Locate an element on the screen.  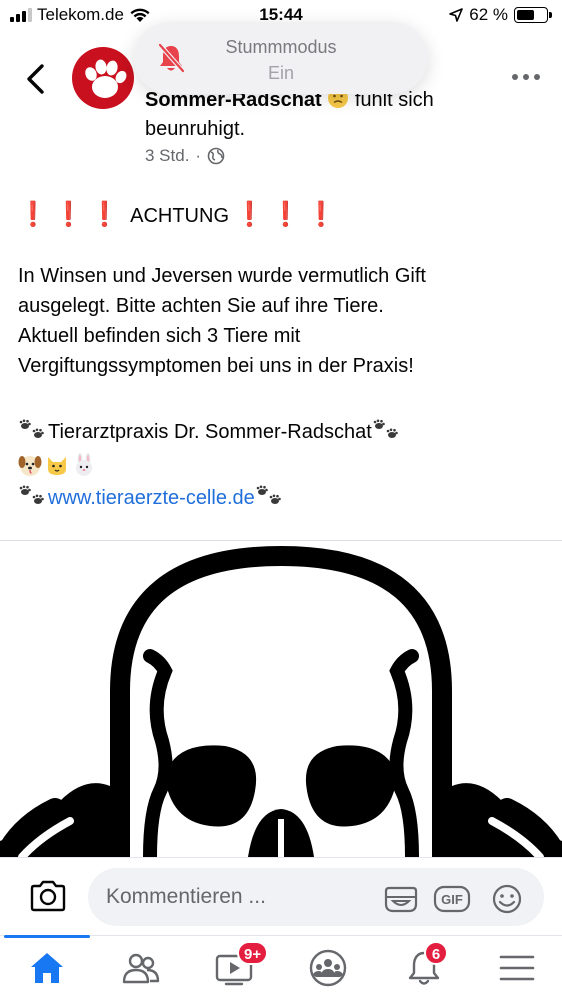
cat-face-emoji-icon is located at coordinates (57, 466).